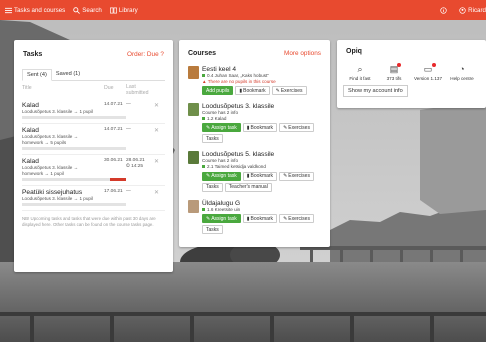 This screenshot has height=342, width=486. What do you see at coordinates (113, 10) in the screenshot?
I see `library-icon` at bounding box center [113, 10].